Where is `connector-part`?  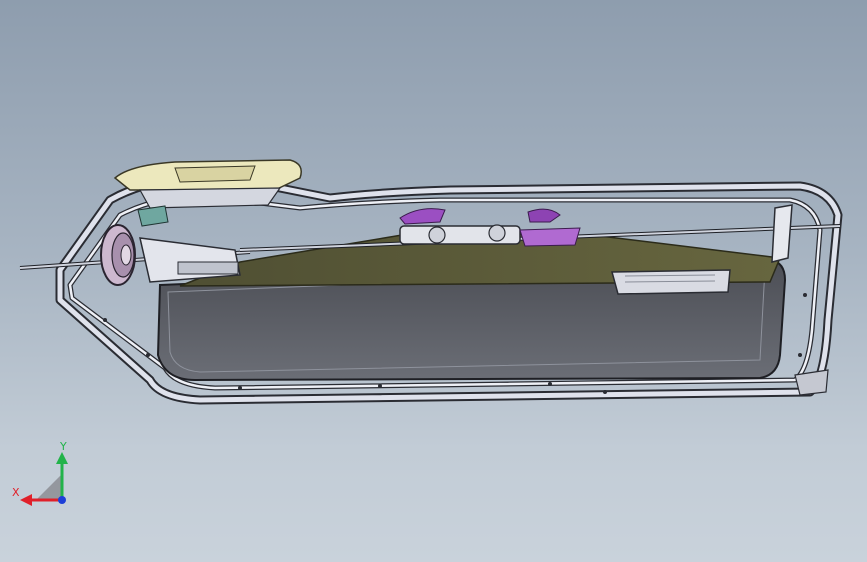
connector-part is located at coordinates (153, 216).